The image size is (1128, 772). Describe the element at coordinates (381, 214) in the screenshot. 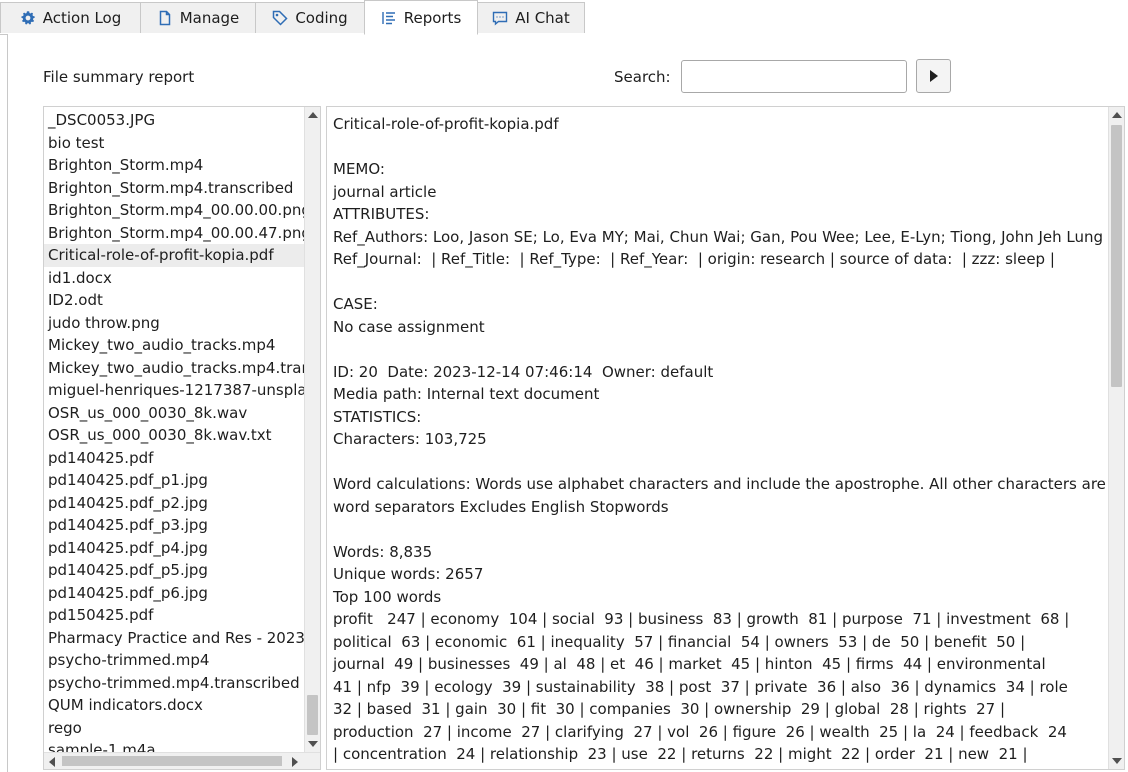

I see `report-line: ATTRIBUTES:` at that location.